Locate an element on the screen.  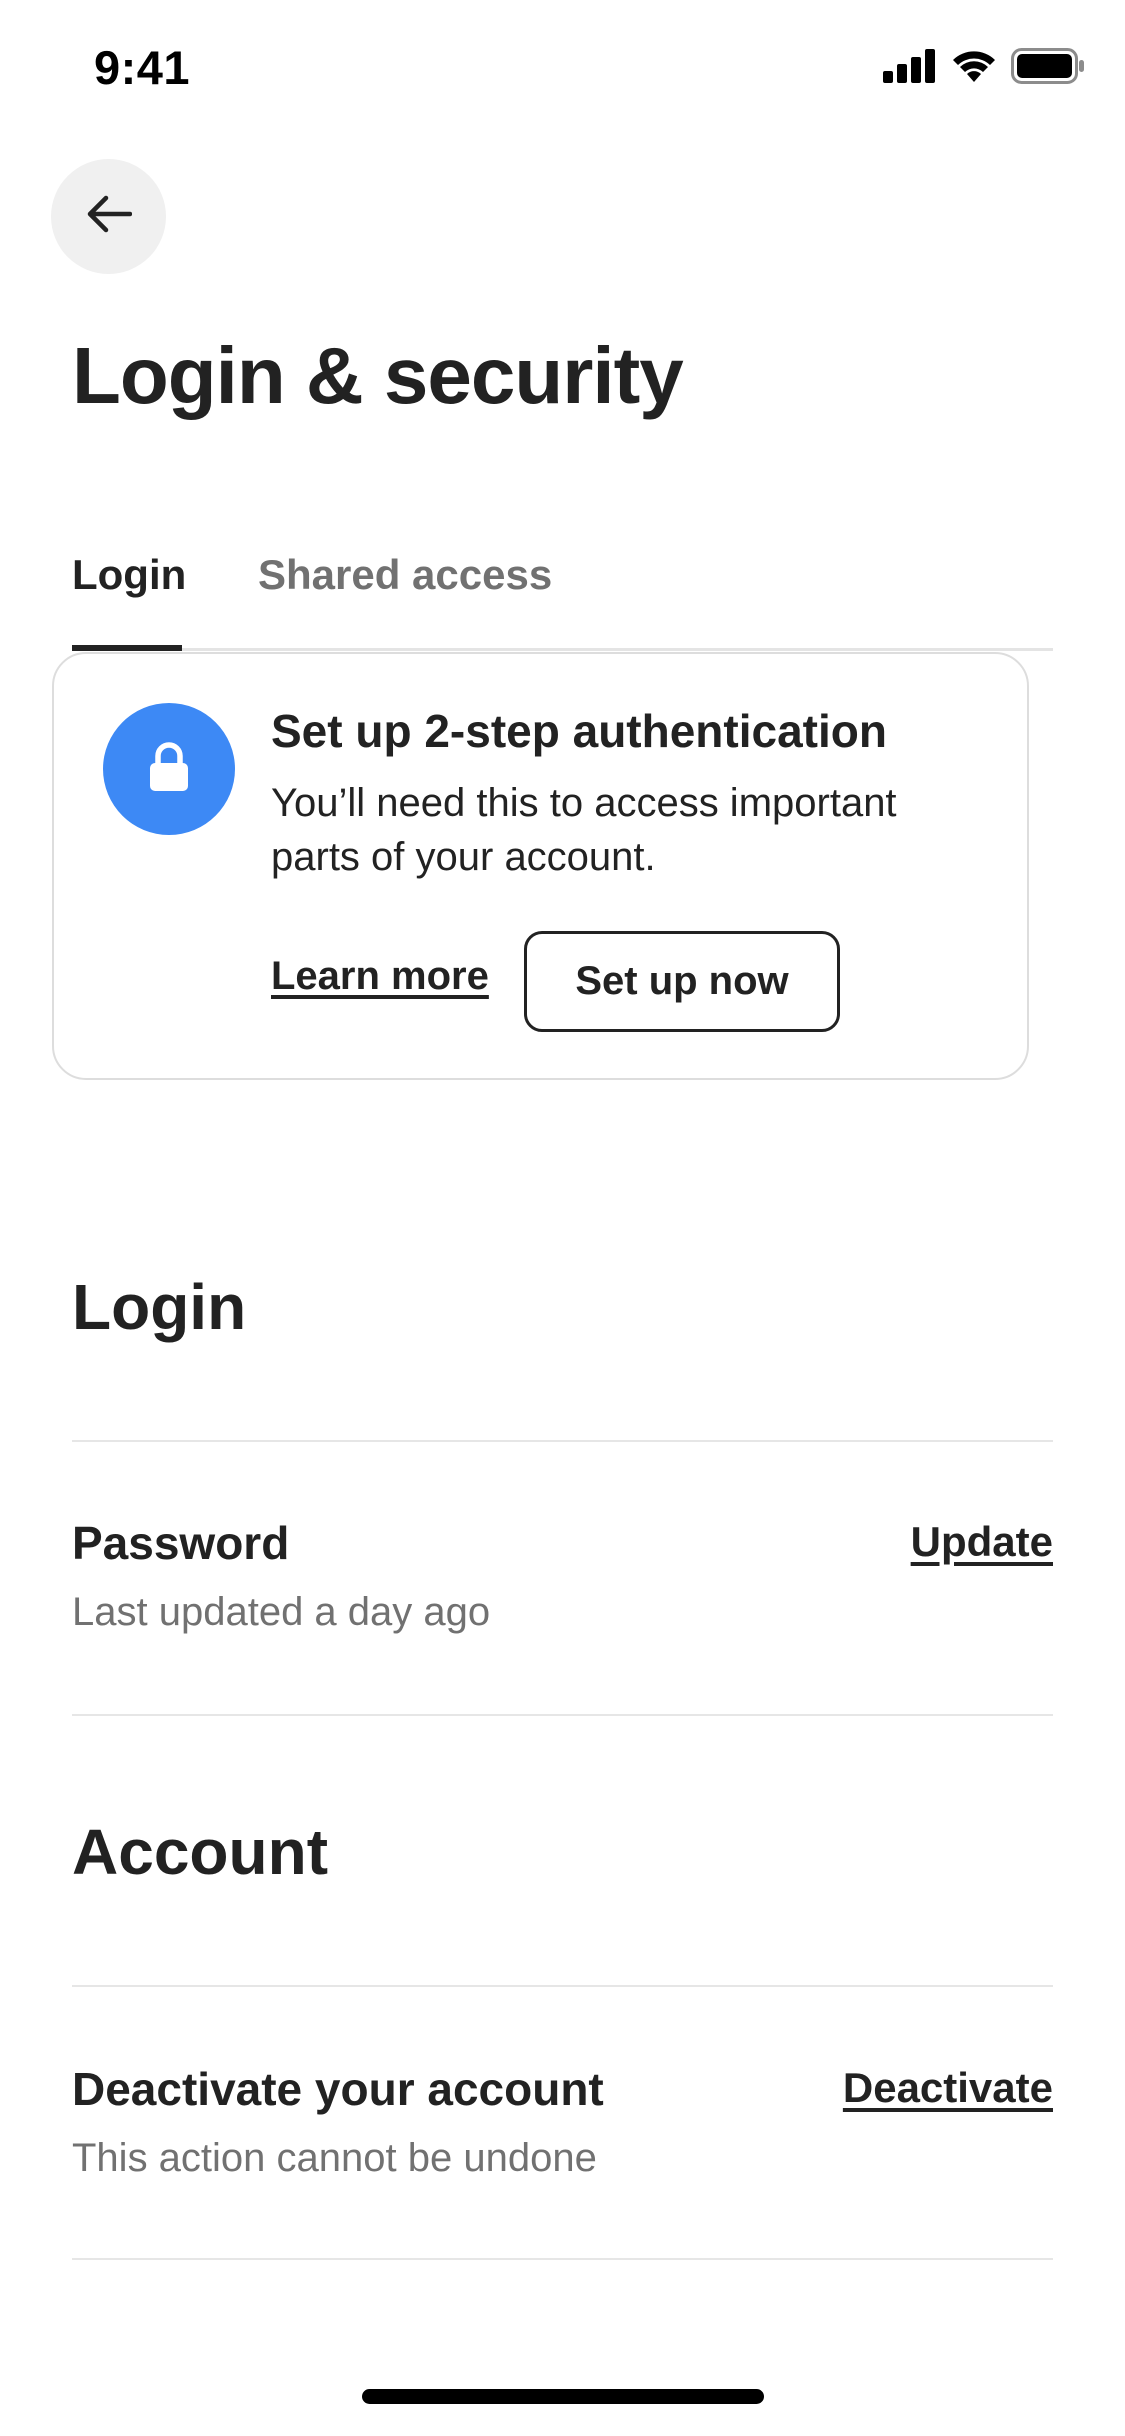
tab-bar: Login Shared access is located at coordinates (562, 595).